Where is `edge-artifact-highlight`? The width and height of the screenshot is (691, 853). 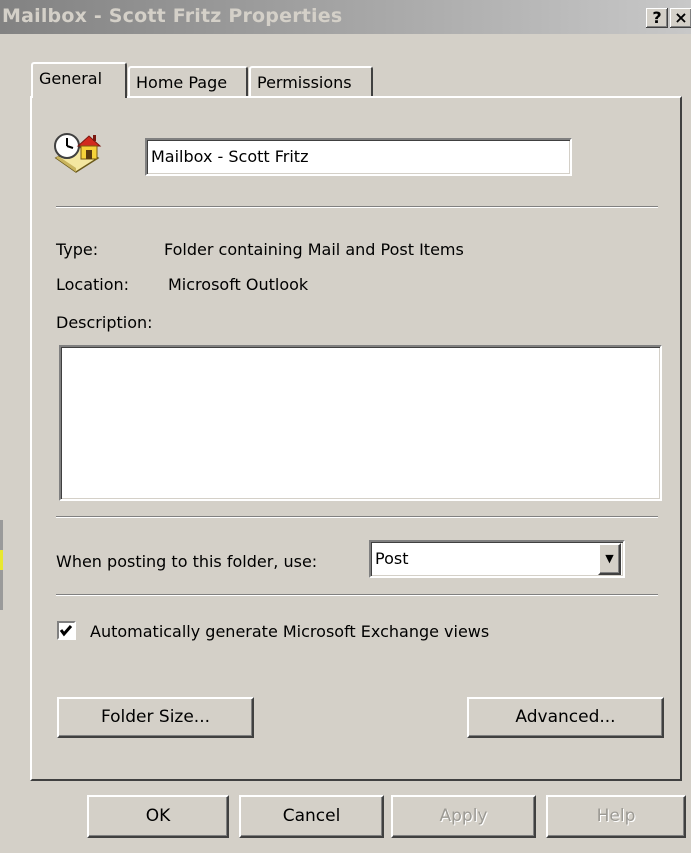 edge-artifact-highlight is located at coordinates (1, 560).